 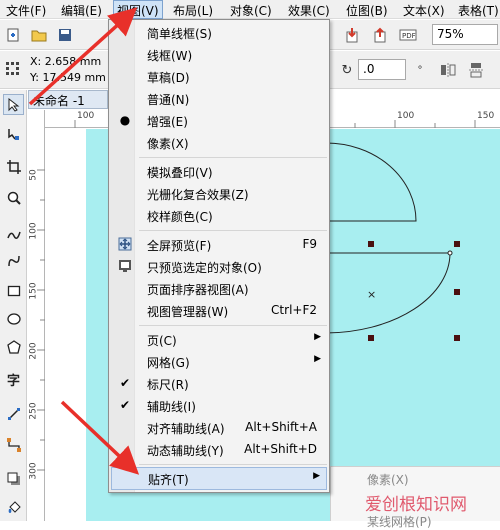 What do you see at coordinates (388, 479) in the screenshot?
I see `docker-item-pixel: 像素(X)` at bounding box center [388, 479].